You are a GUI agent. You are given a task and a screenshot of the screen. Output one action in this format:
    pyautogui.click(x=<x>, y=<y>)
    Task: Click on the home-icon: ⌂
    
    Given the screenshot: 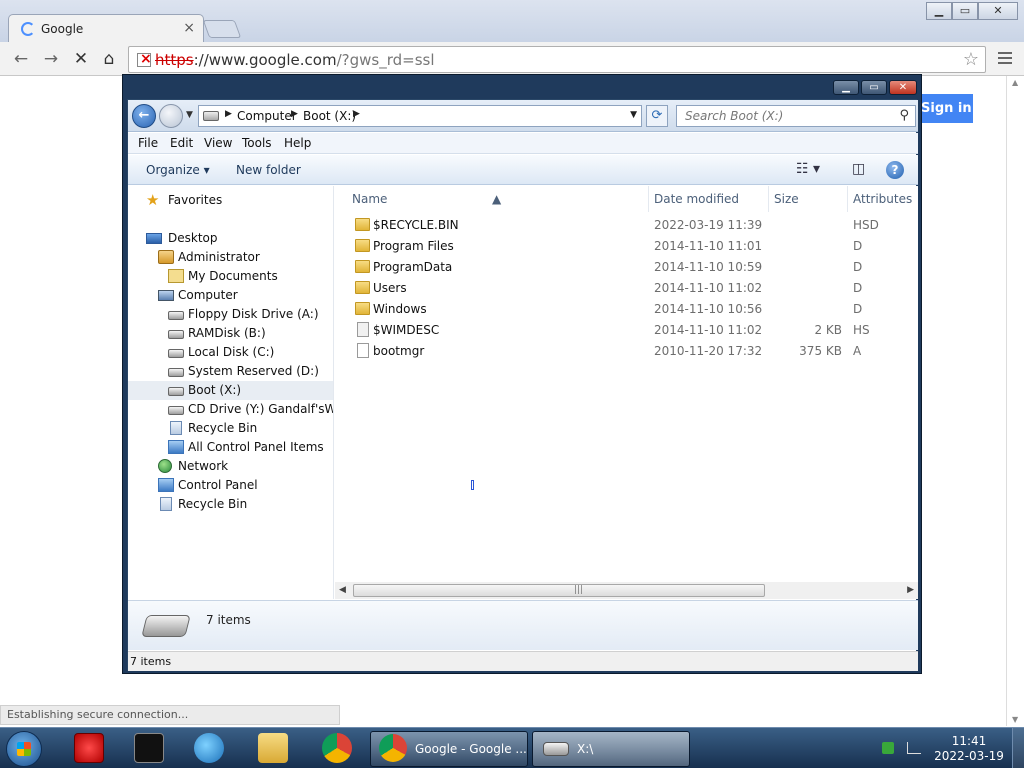 What is the action you would take?
    pyautogui.click(x=109, y=59)
    